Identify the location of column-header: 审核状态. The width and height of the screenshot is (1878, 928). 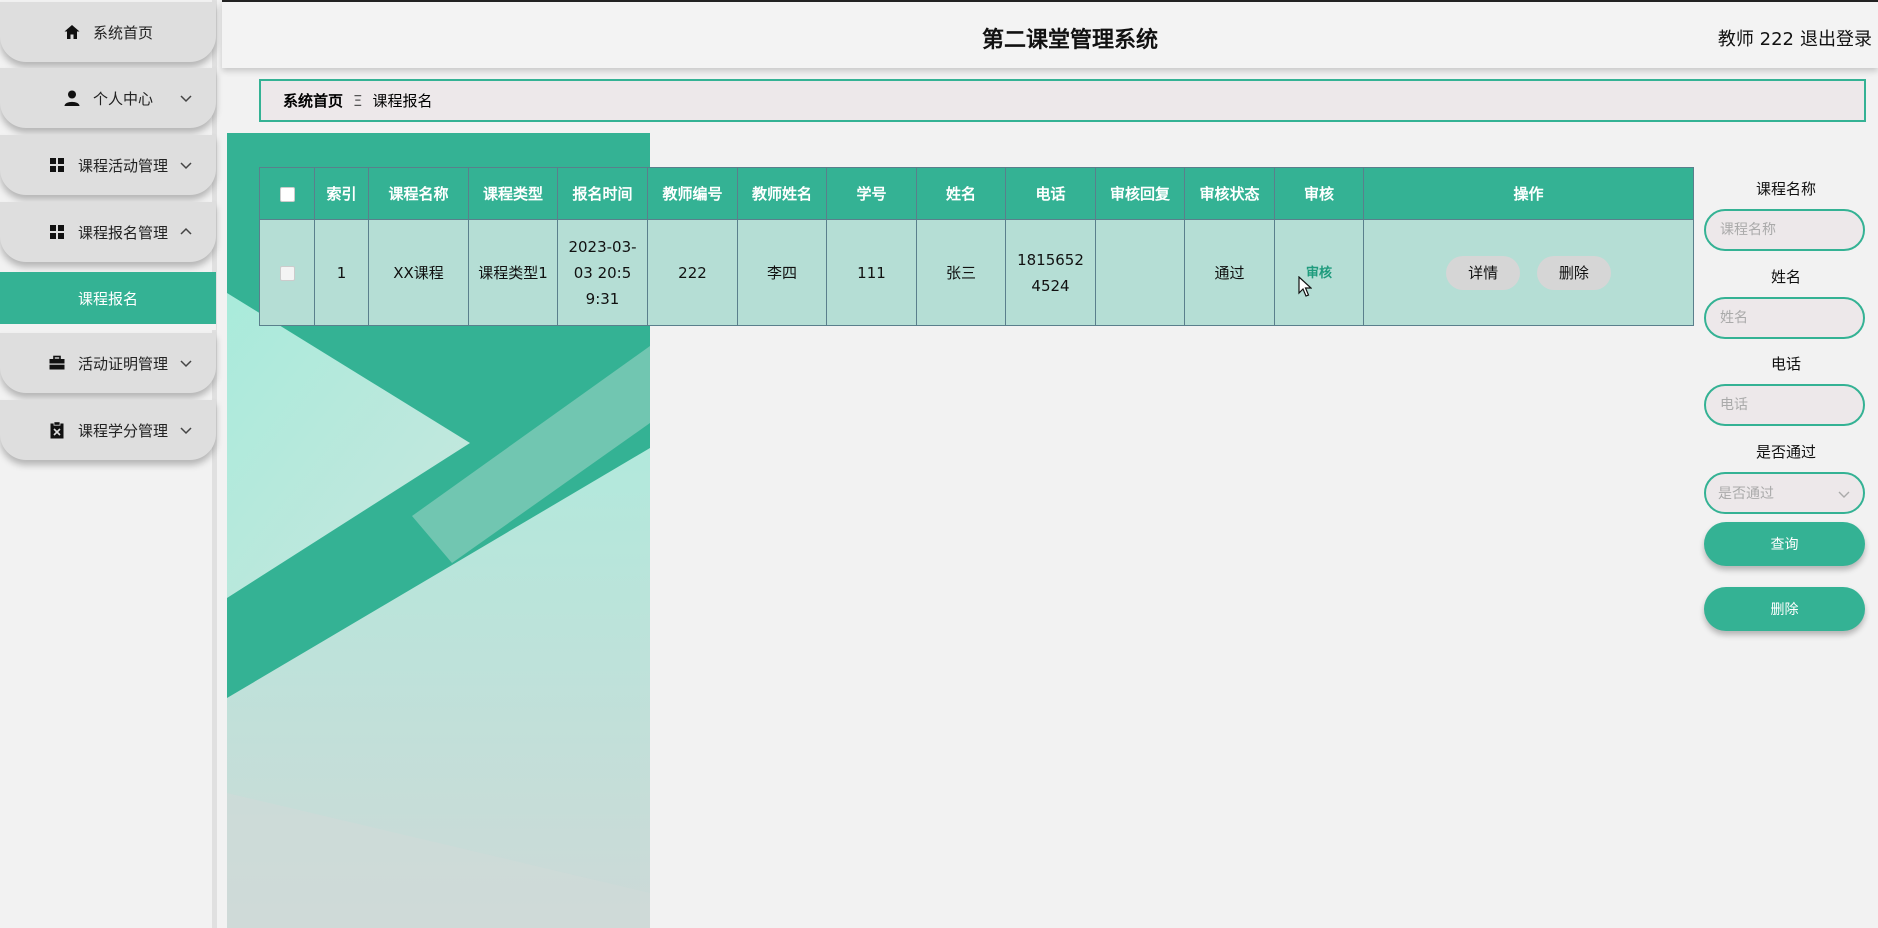
(1229, 193).